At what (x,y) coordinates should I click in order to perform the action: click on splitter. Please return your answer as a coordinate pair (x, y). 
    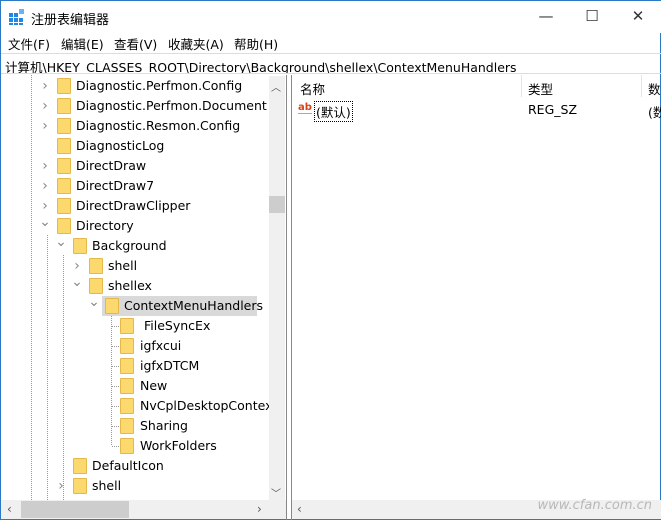
    Looking at the image, I should click on (286, 297).